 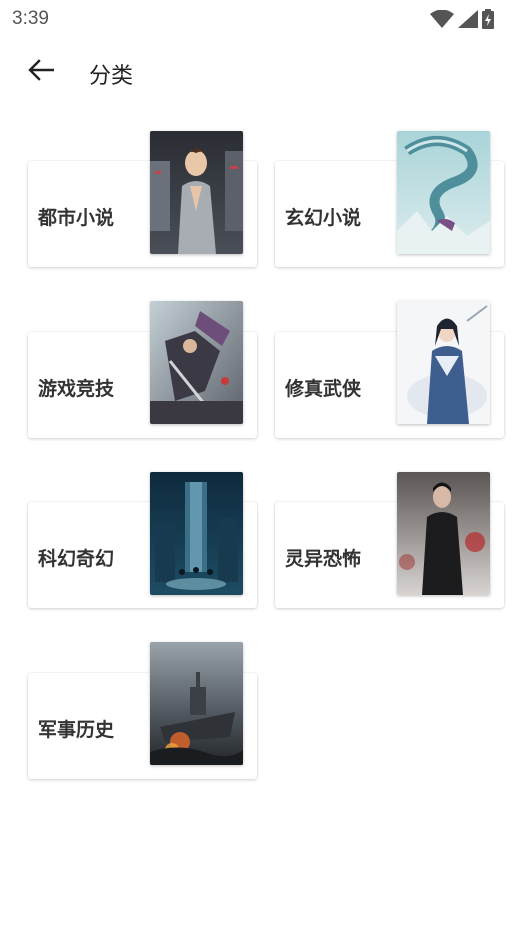 What do you see at coordinates (443, 192) in the screenshot?
I see `ice-dragon-cover` at bounding box center [443, 192].